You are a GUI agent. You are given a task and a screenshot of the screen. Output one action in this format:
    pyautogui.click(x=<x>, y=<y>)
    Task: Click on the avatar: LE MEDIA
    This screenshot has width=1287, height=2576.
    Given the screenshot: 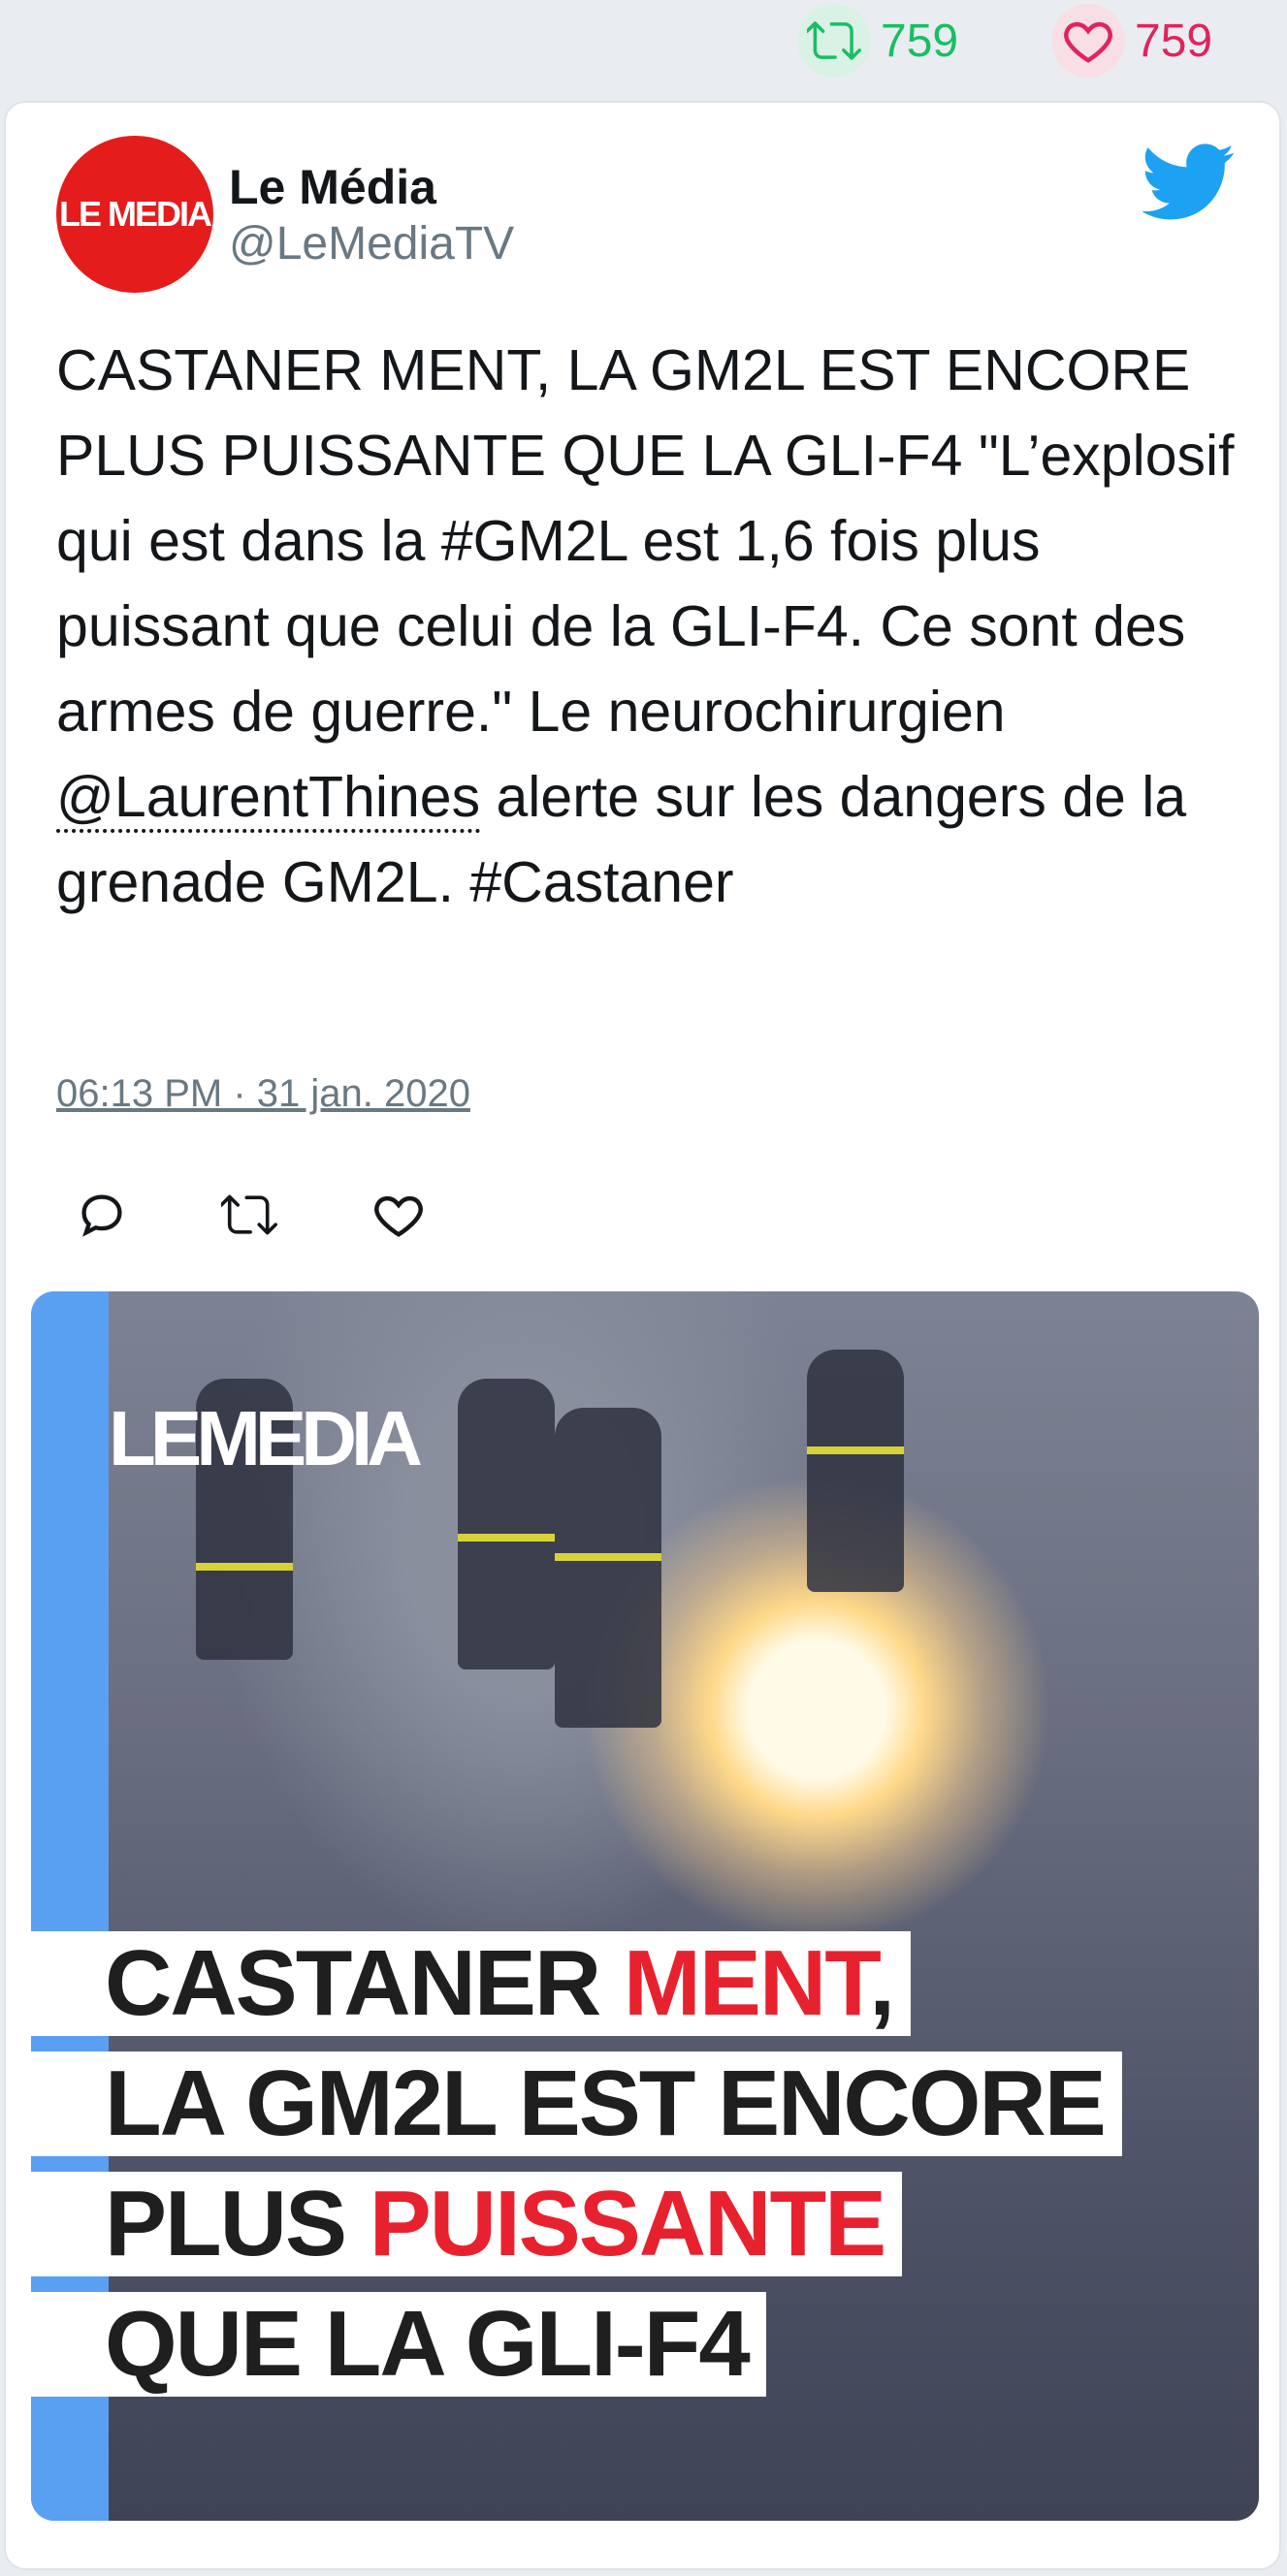 What is the action you would take?
    pyautogui.click(x=134, y=214)
    